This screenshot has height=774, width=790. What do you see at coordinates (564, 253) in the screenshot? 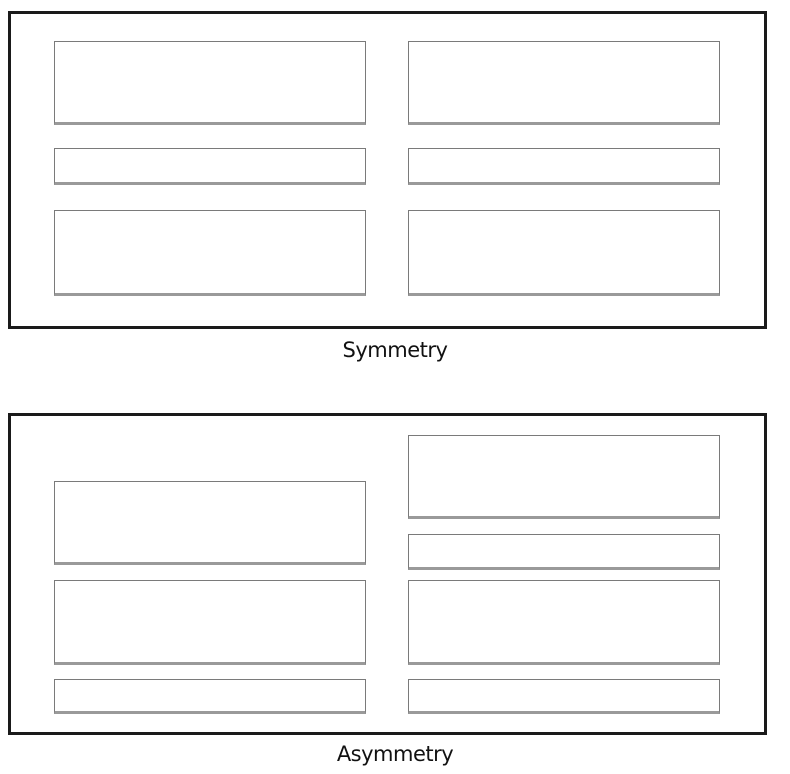
I see `symmetry-right-large-block-bottom` at bounding box center [564, 253].